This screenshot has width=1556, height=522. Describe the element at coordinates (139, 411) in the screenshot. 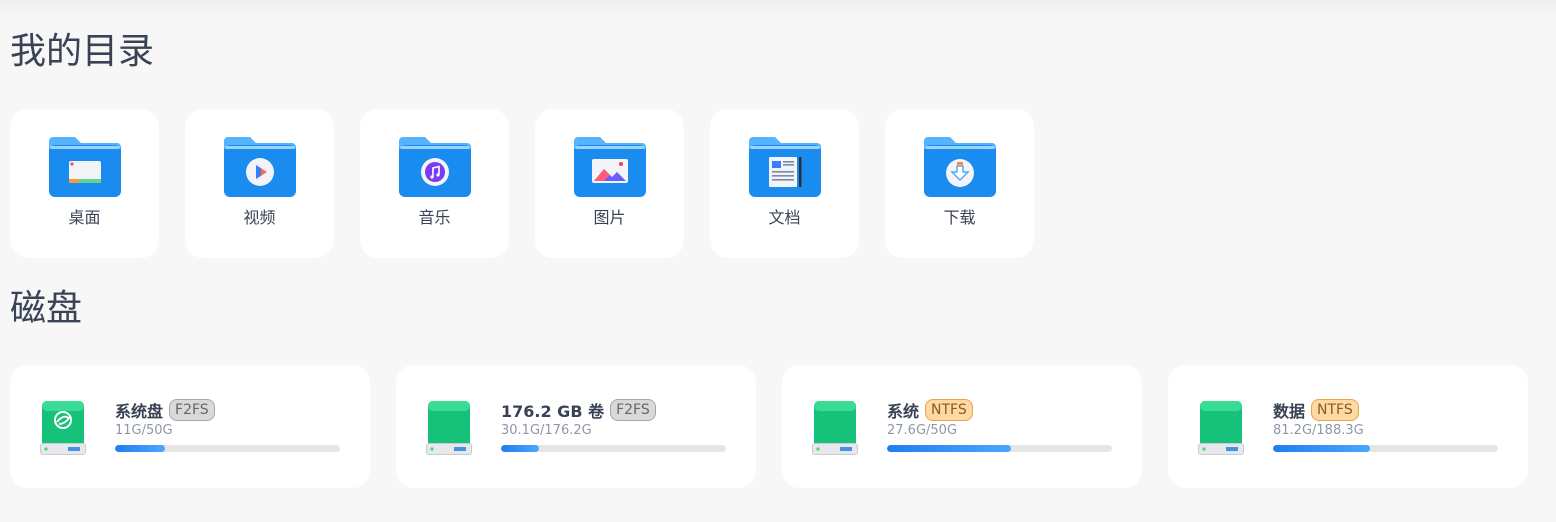

I see `disk-name: 系统盘` at that location.